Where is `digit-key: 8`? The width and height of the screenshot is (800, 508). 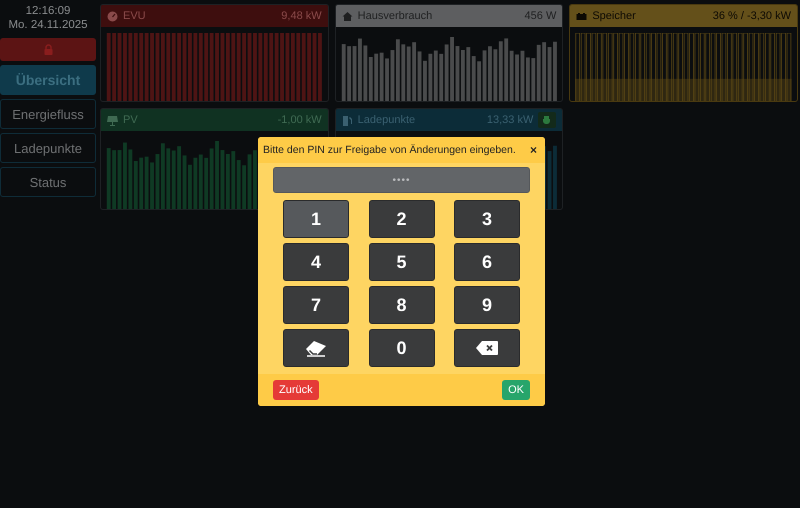
digit-key: 8 is located at coordinates (401, 305).